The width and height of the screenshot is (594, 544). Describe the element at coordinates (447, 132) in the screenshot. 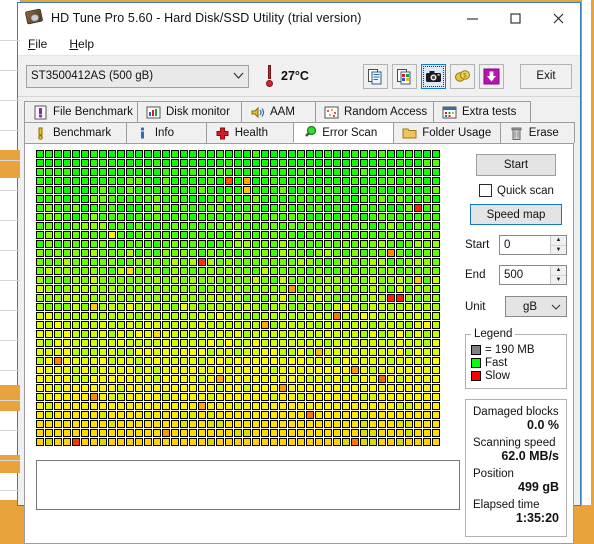

I see `tab-folder-usage: Folder Usage` at that location.